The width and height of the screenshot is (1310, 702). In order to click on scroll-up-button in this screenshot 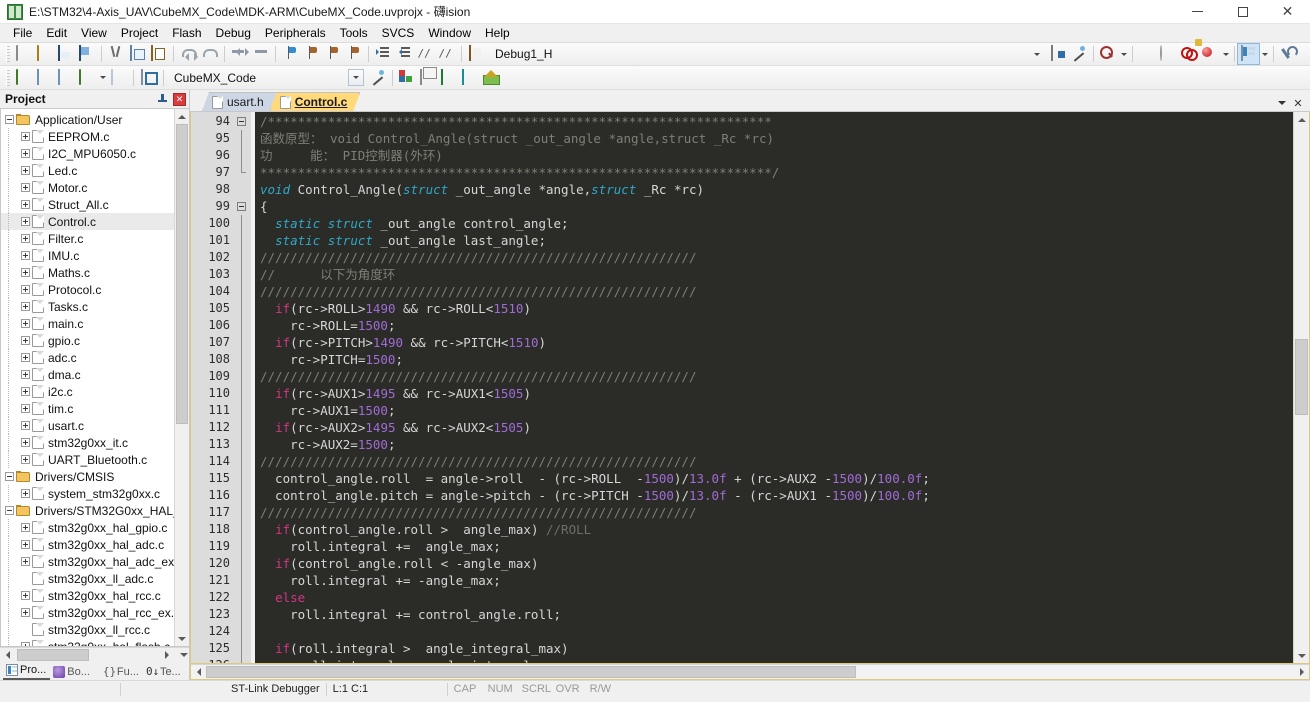, I will do `click(1301, 119)`.